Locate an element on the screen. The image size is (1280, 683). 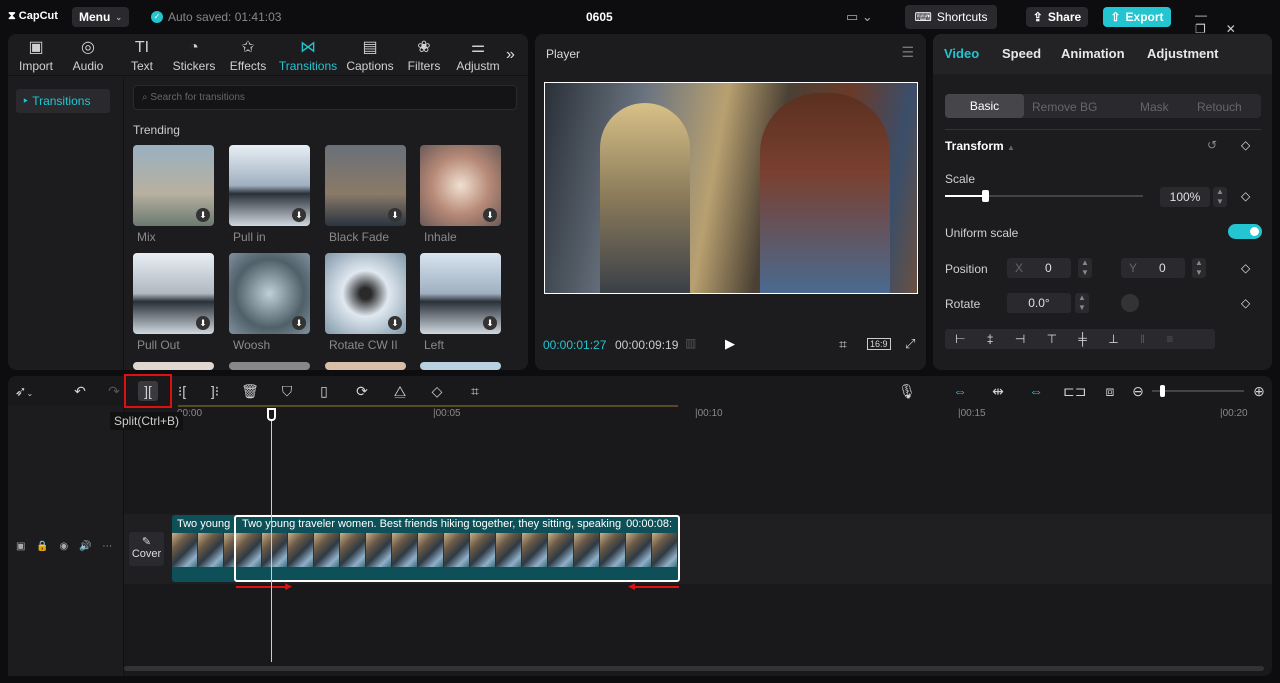
uniform-scale-toggle is located at coordinates (1245, 231).